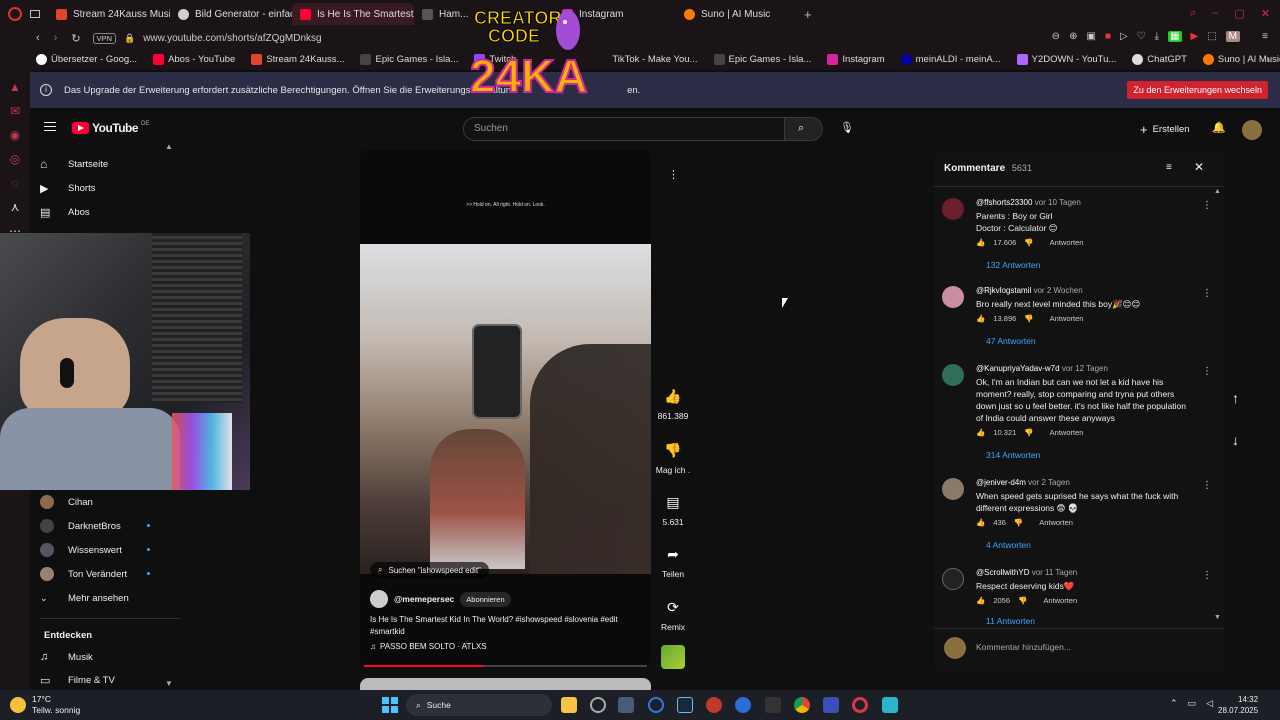 The width and height of the screenshot is (1280, 720). Describe the element at coordinates (424, 599) in the screenshot. I see `channel-name: @memepersec` at that location.